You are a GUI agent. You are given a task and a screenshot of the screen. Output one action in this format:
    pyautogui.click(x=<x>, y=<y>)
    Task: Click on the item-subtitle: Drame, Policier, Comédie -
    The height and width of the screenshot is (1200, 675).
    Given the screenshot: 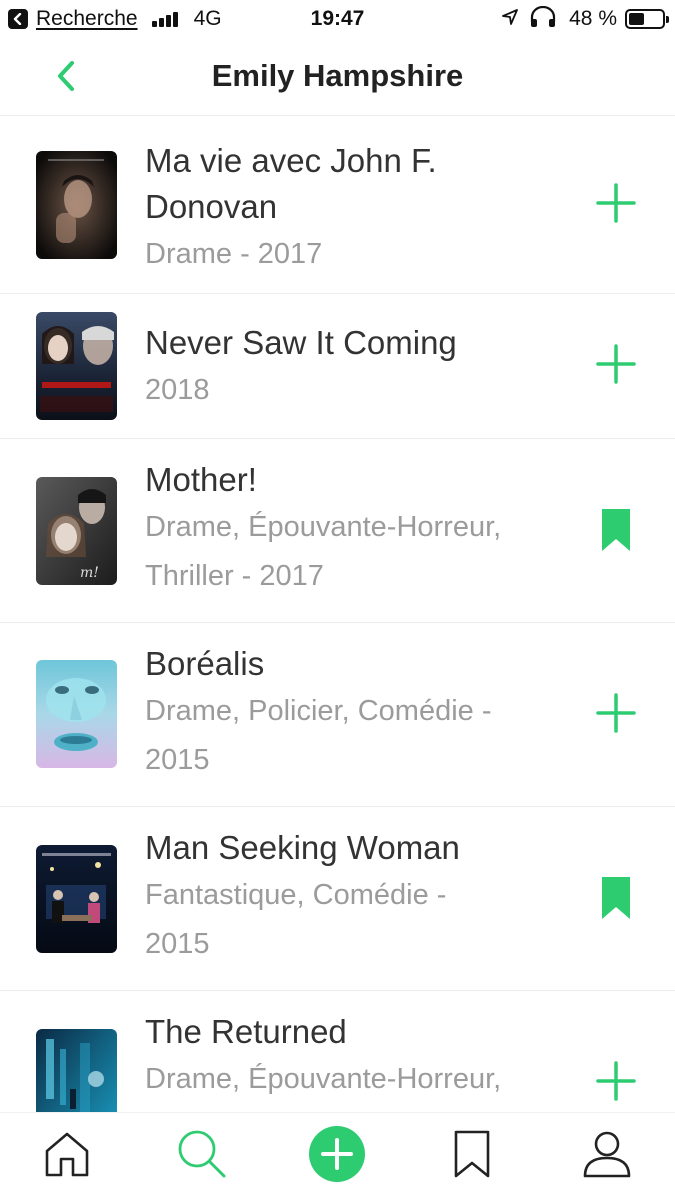 What is the action you would take?
    pyautogui.click(x=318, y=711)
    